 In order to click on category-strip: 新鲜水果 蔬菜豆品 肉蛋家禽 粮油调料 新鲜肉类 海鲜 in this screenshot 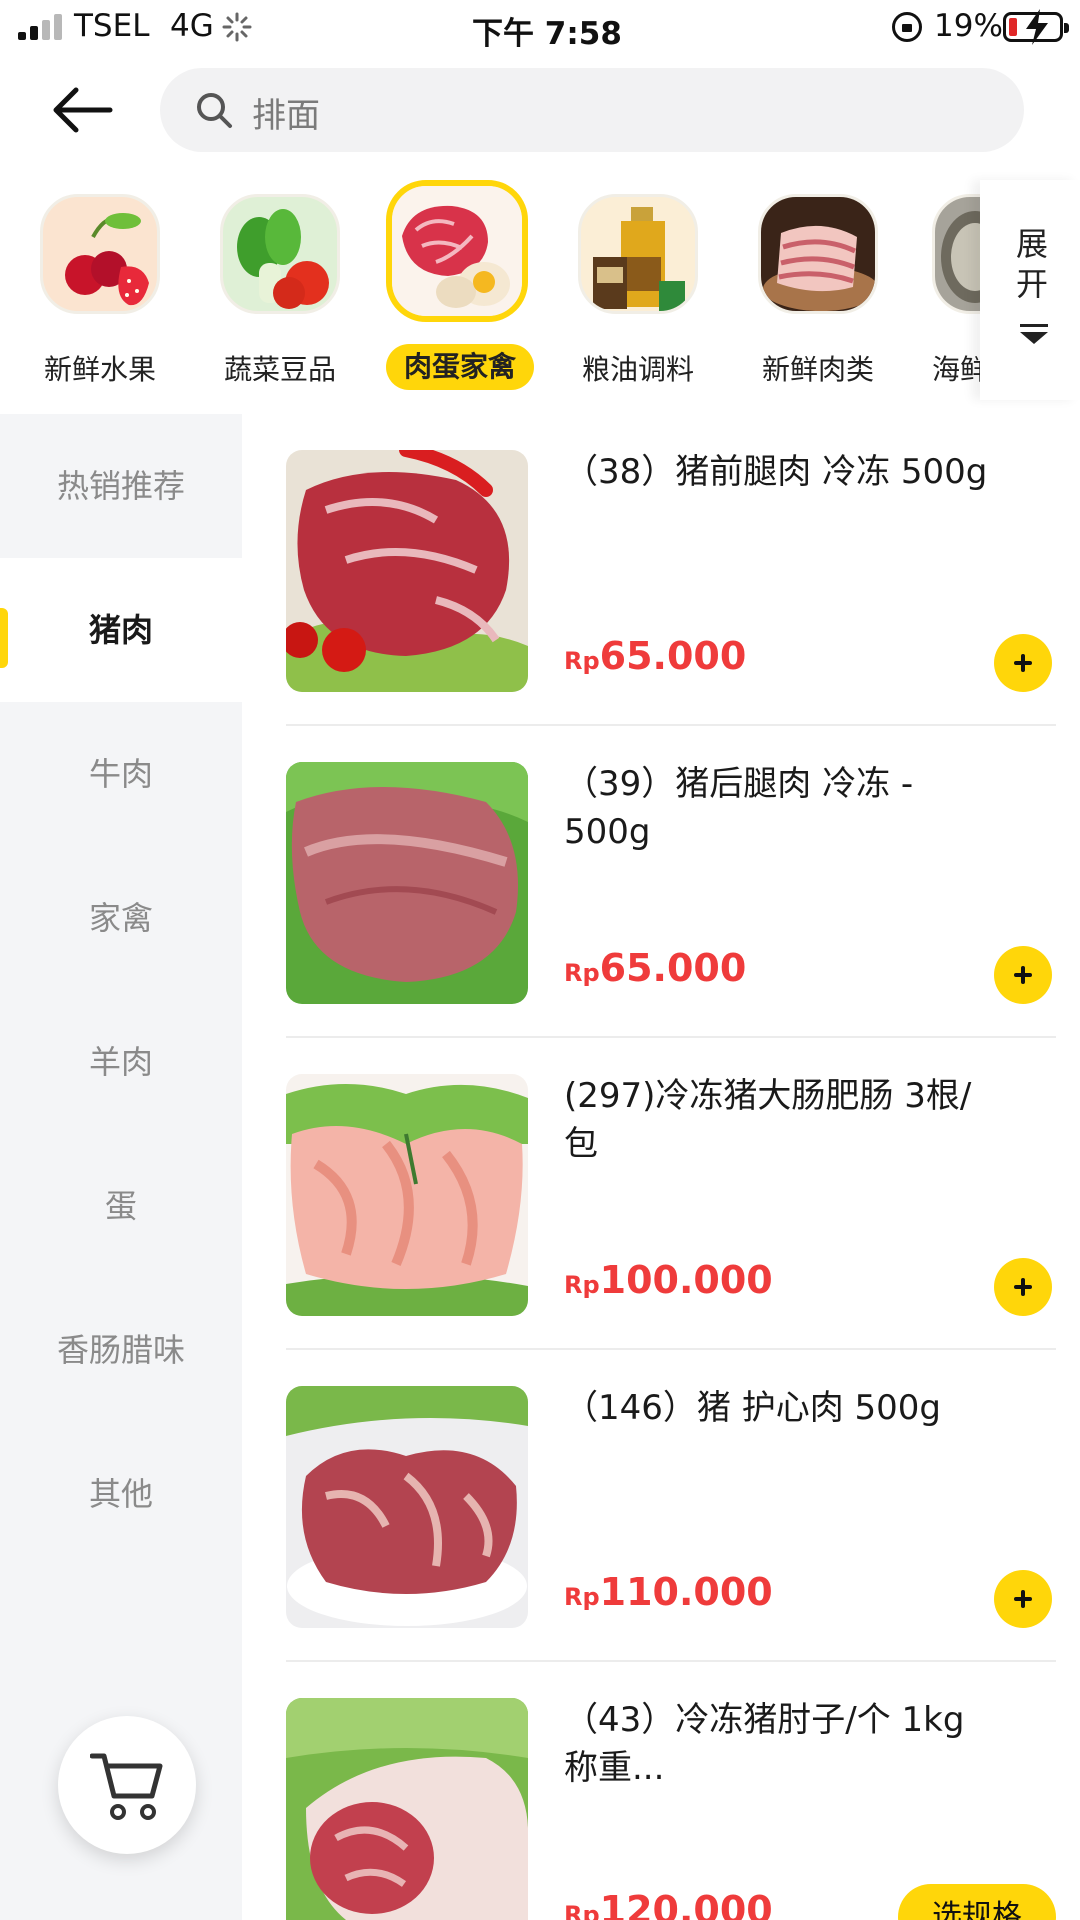, I will do `click(540, 296)`.